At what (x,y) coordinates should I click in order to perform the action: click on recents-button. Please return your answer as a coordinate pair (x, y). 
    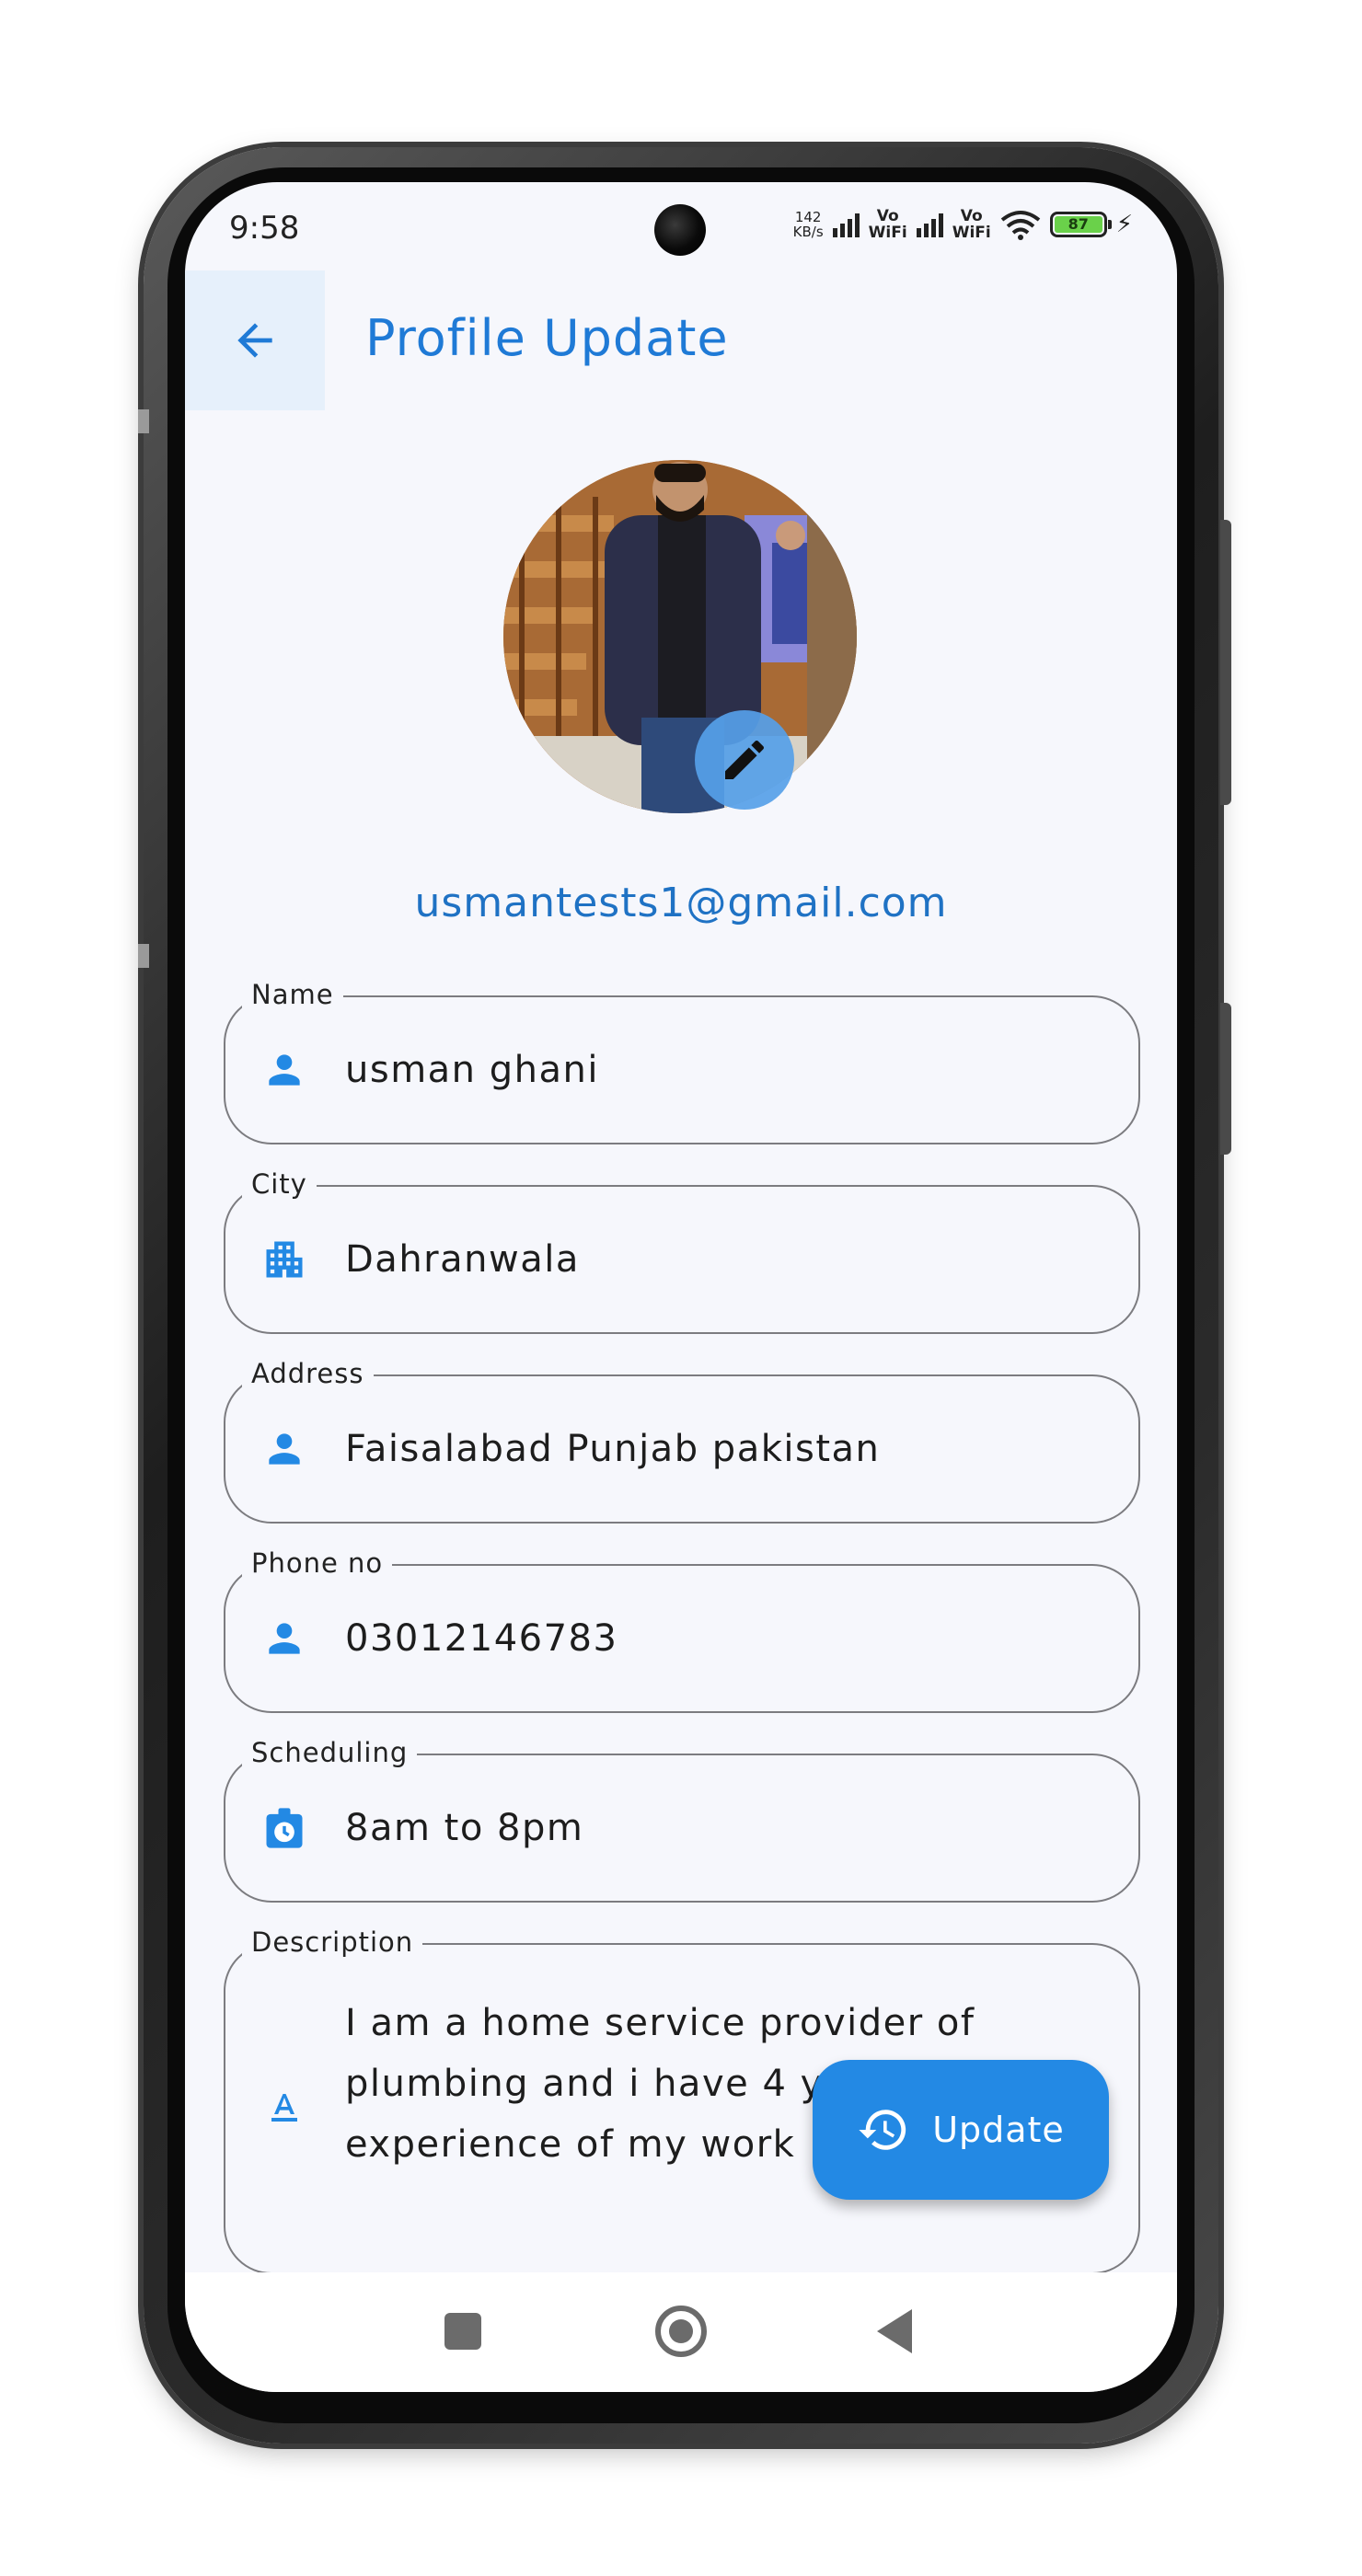
    Looking at the image, I should click on (462, 2331).